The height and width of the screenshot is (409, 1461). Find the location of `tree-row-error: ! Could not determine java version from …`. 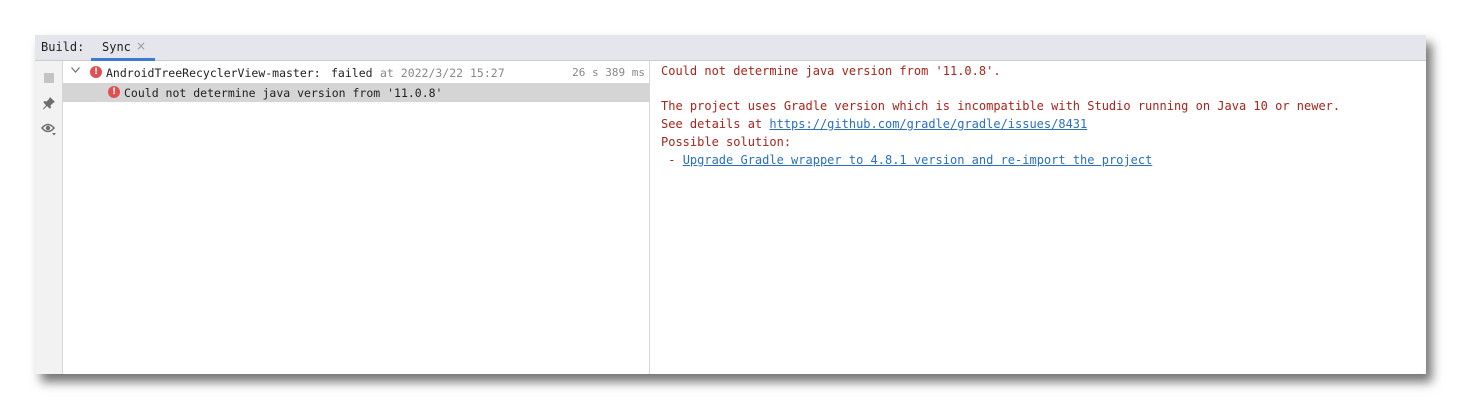

tree-row-error: ! Could not determine java version from … is located at coordinates (356, 92).